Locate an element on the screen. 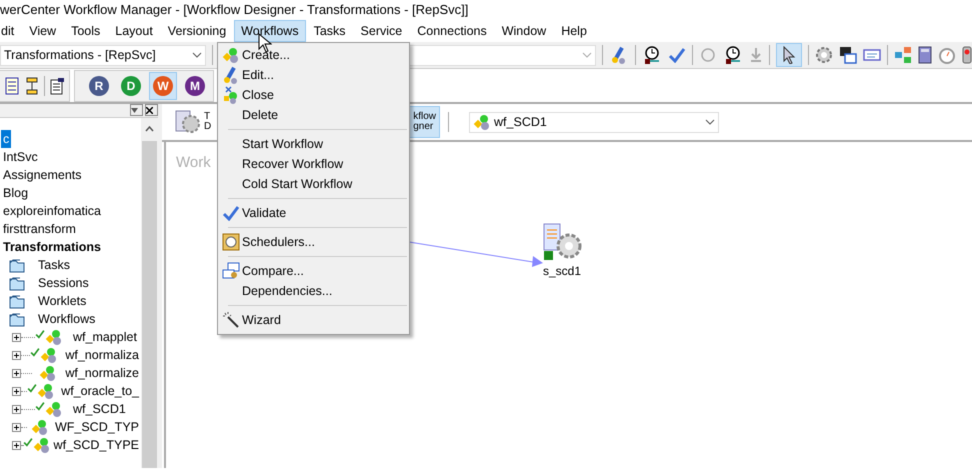 The image size is (972, 469). window-title: werCenter Workflow Manager - [Workflow Designer - Transformations - [RepSvc]] is located at coordinates (235, 10).